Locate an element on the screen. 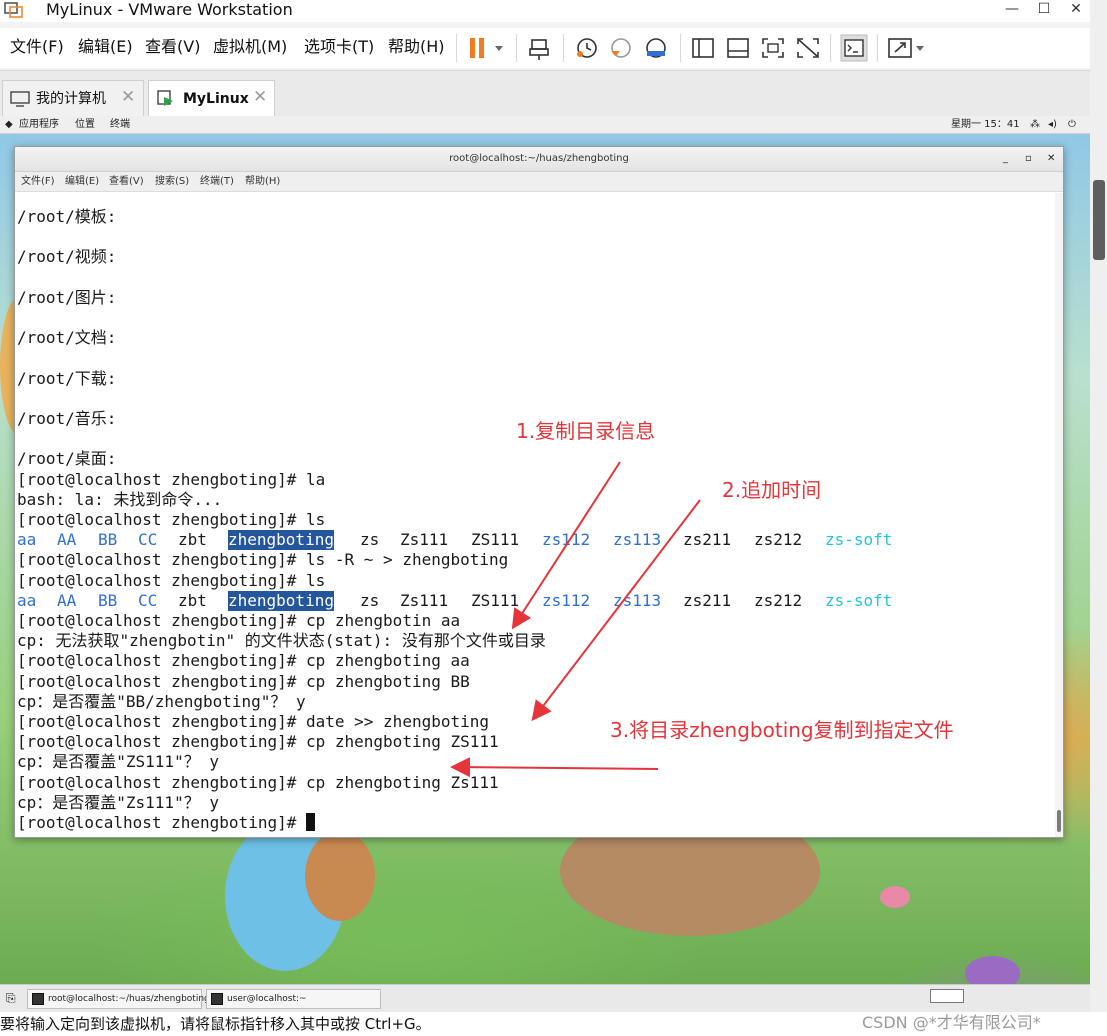 The width and height of the screenshot is (1107, 1036). panel-clock: 星期一 15：41 is located at coordinates (985, 124).